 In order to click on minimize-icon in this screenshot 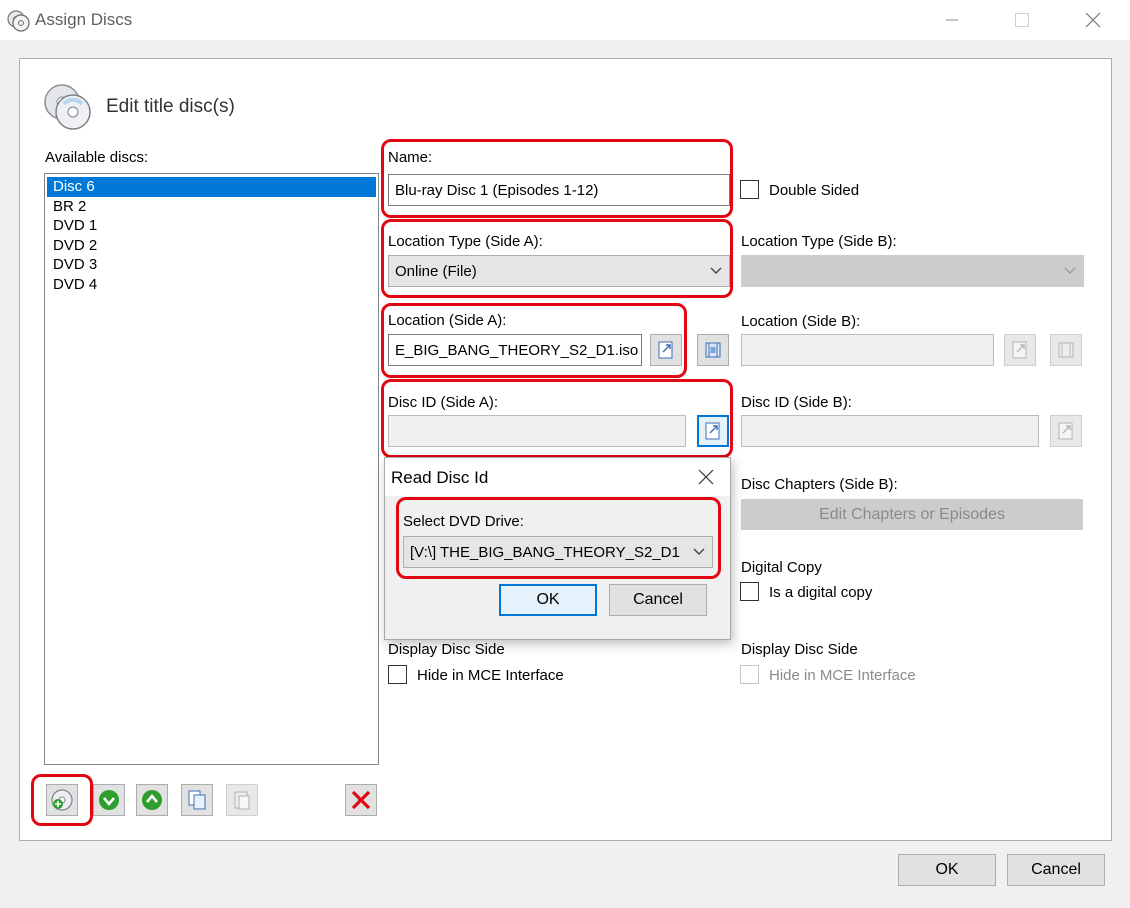, I will do `click(952, 20)`.